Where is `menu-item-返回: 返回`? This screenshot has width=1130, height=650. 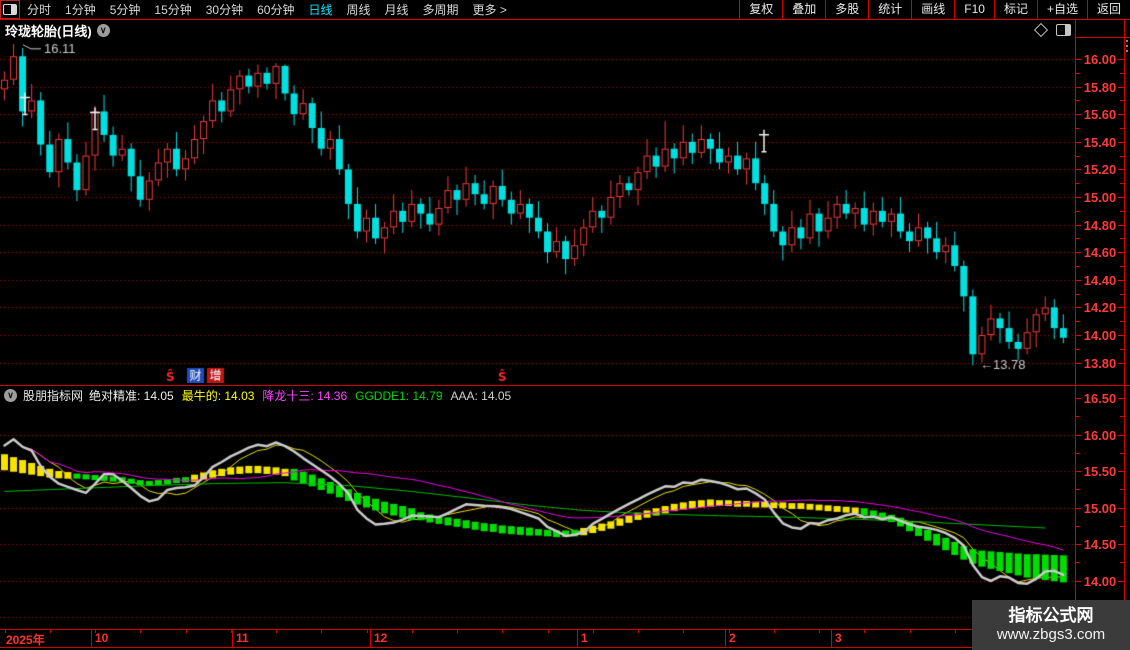
menu-item-返回: 返回 is located at coordinates (1108, 9).